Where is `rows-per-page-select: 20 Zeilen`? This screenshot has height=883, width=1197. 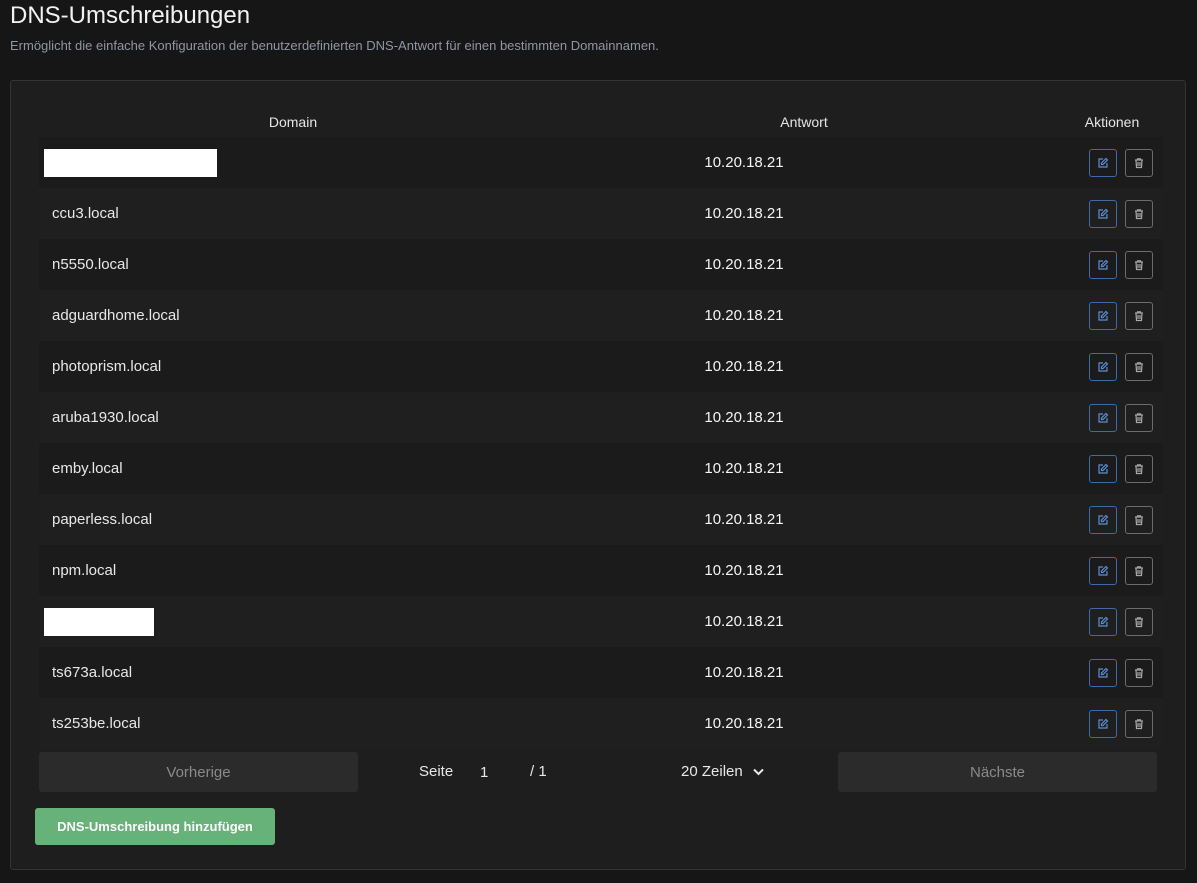 rows-per-page-select: 20 Zeilen is located at coordinates (722, 771).